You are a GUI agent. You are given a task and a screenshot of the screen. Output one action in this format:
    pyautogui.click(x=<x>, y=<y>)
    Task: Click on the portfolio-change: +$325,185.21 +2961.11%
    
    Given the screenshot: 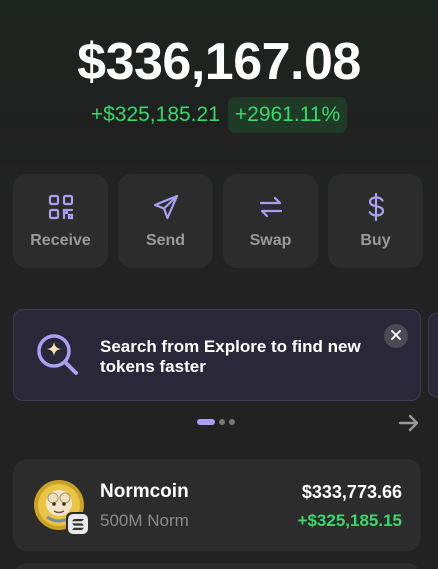 What is the action you would take?
    pyautogui.click(x=219, y=115)
    